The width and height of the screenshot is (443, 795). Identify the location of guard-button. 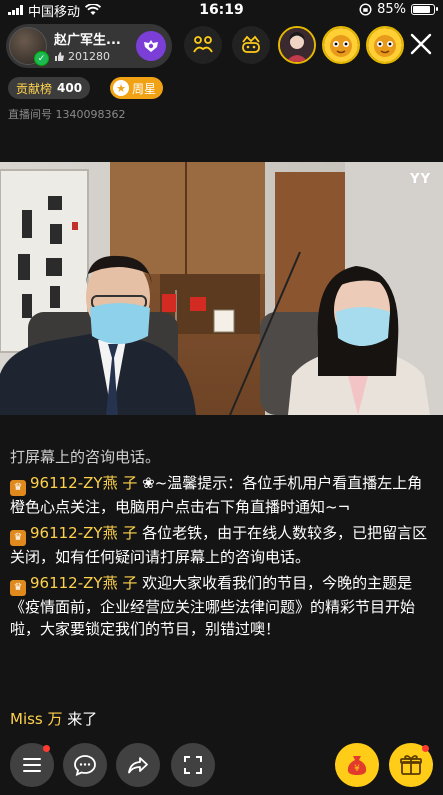
(251, 45).